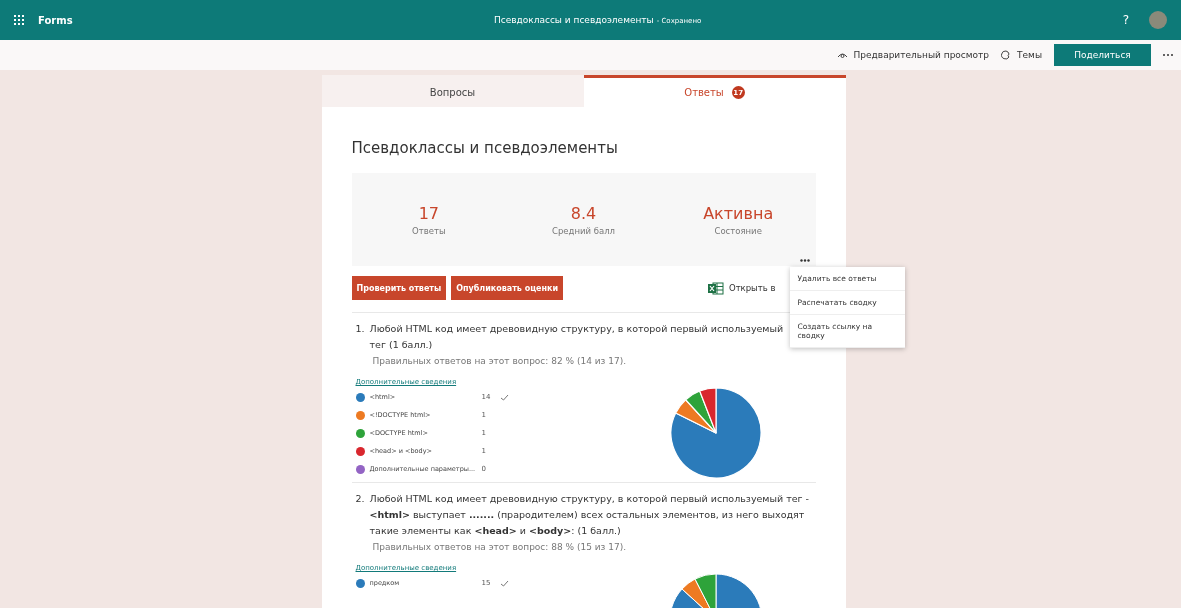  Describe the element at coordinates (804, 260) in the screenshot. I see `more-icon` at that location.